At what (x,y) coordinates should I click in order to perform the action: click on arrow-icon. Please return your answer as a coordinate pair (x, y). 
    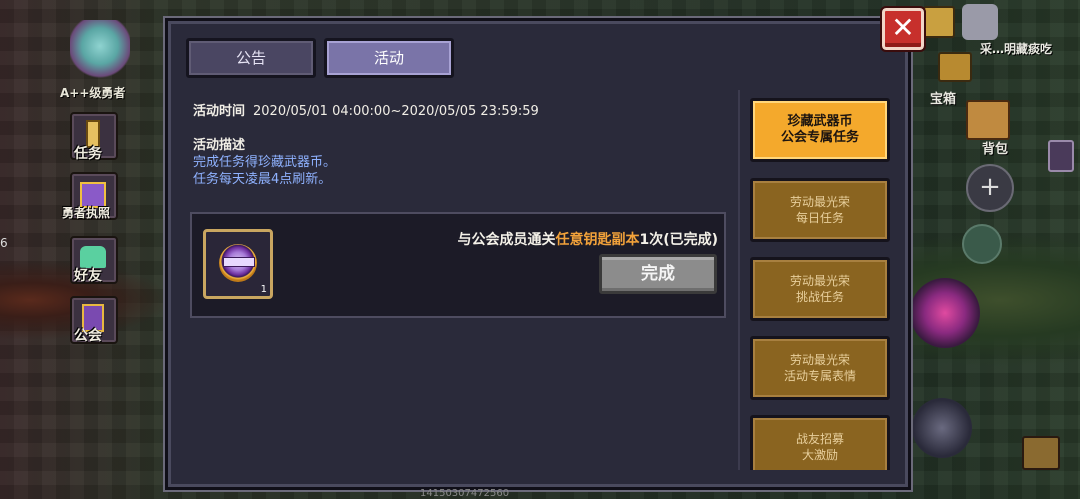
    Looking at the image, I should click on (955, 67).